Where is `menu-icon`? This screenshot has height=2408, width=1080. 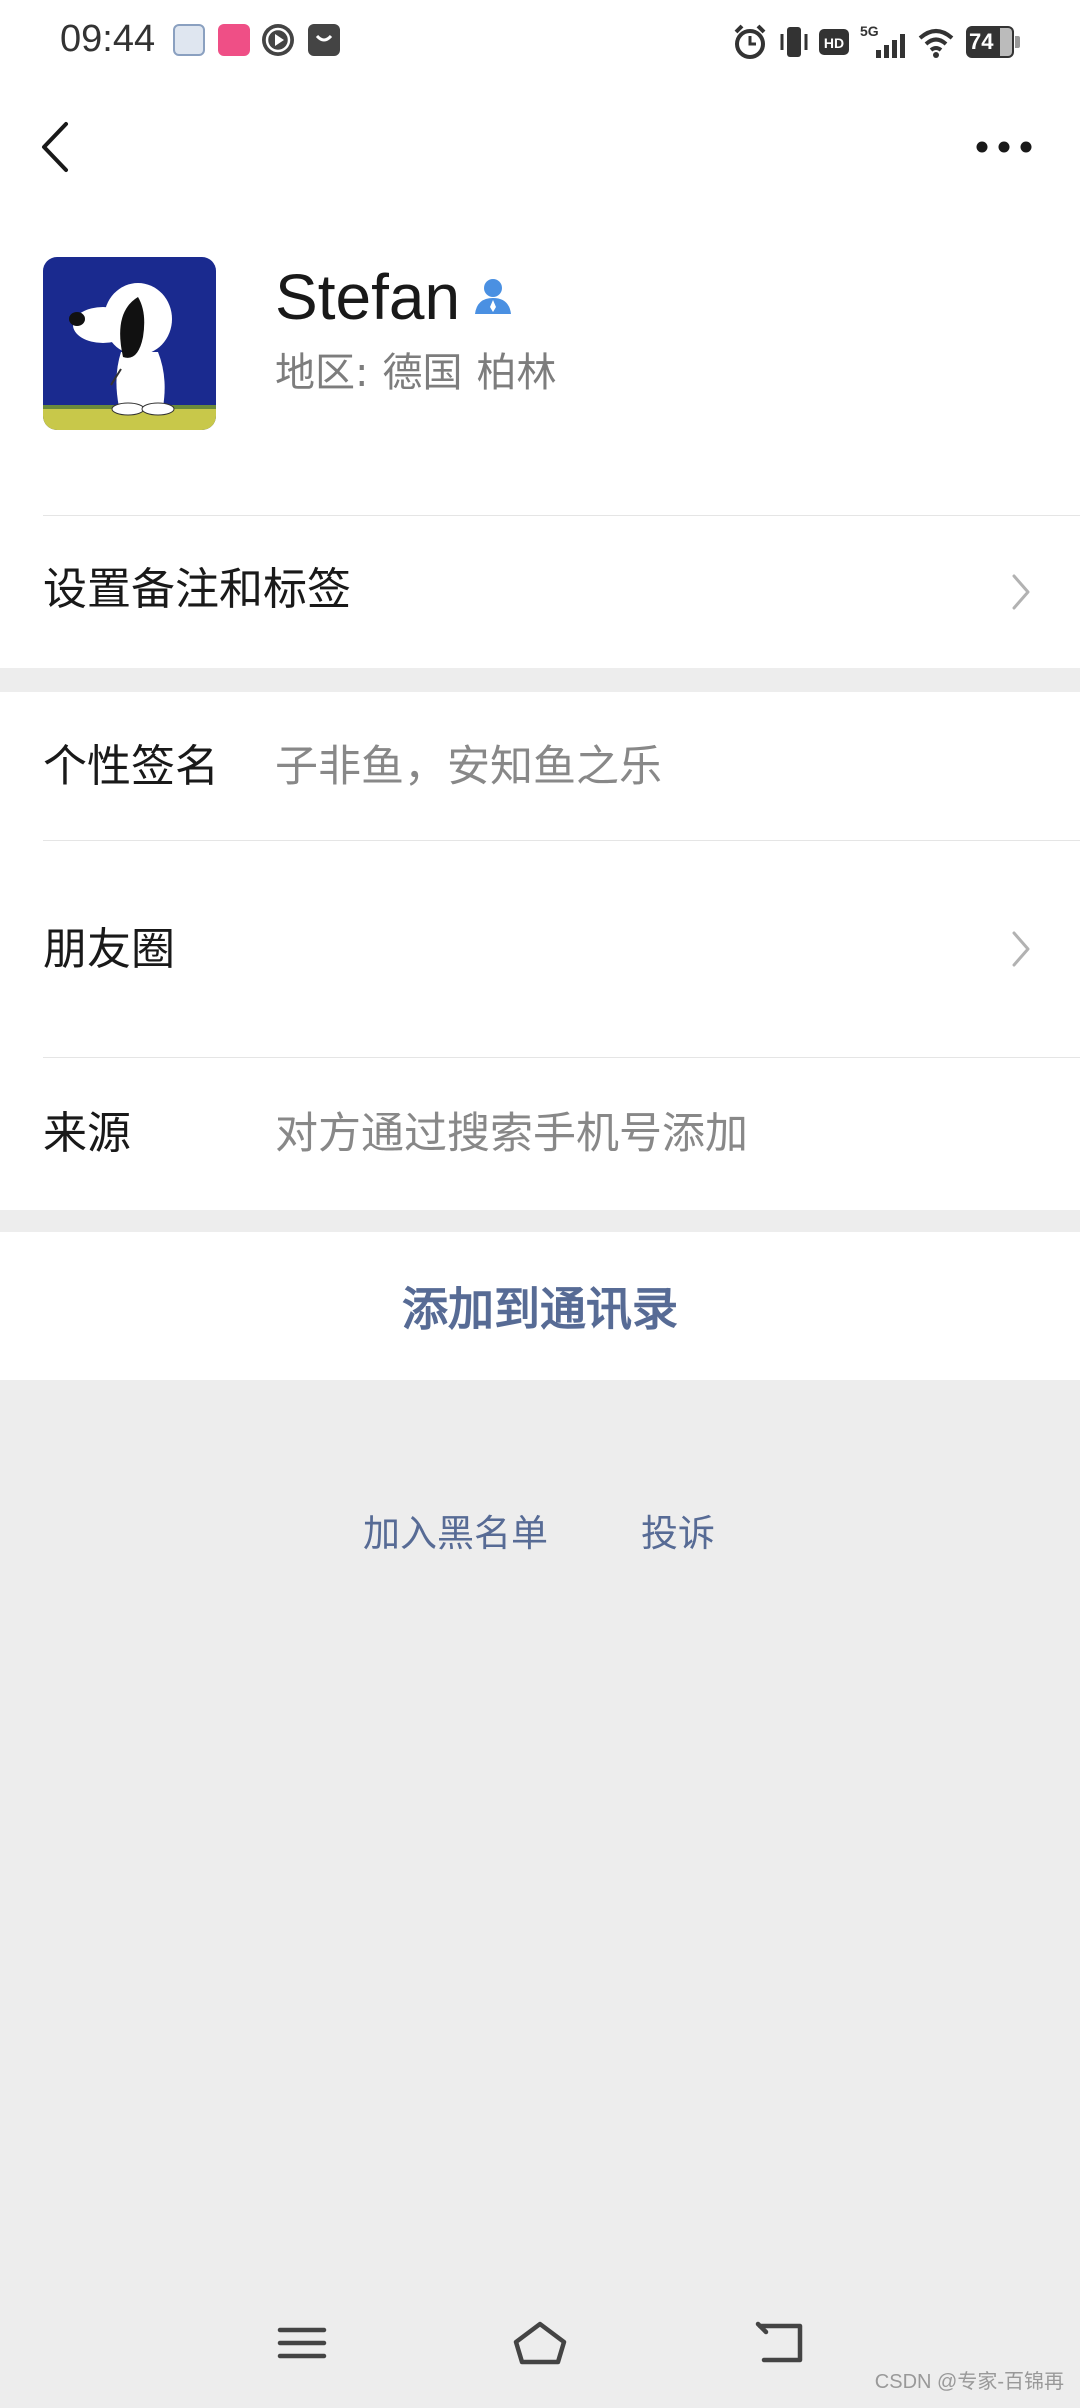 menu-icon is located at coordinates (302, 2343).